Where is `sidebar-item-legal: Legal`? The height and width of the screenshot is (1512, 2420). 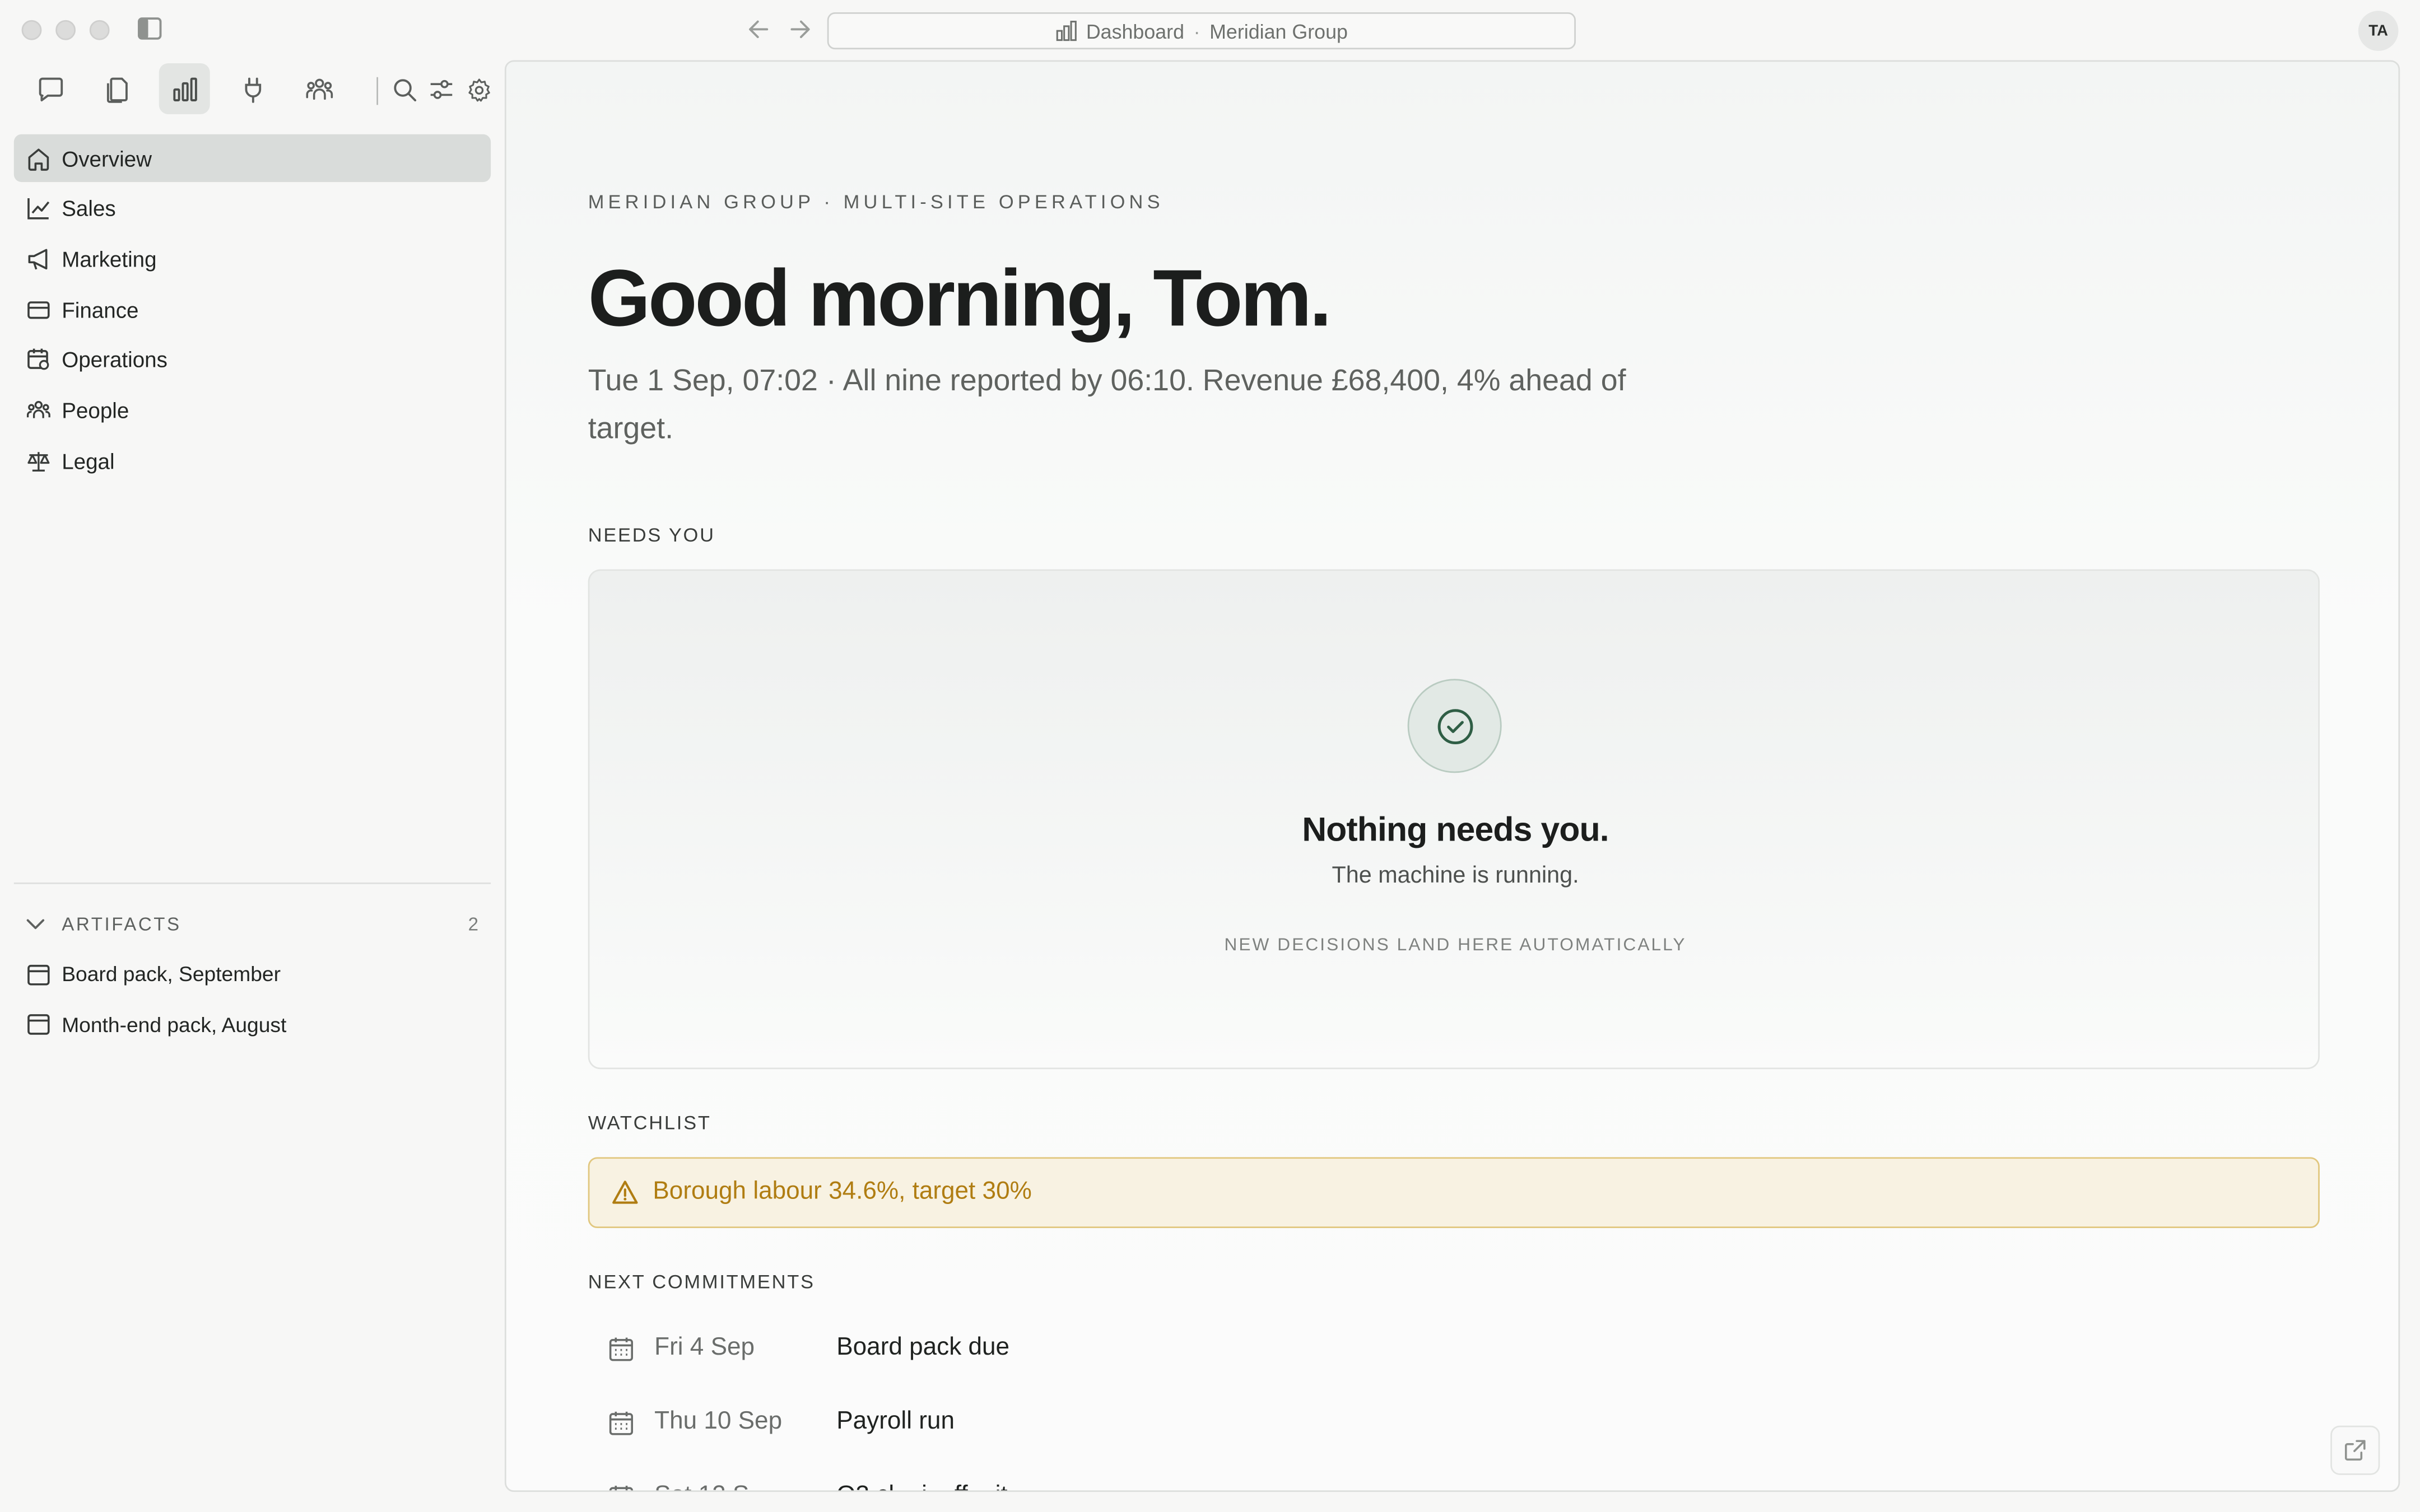 sidebar-item-legal: Legal is located at coordinates (253, 461).